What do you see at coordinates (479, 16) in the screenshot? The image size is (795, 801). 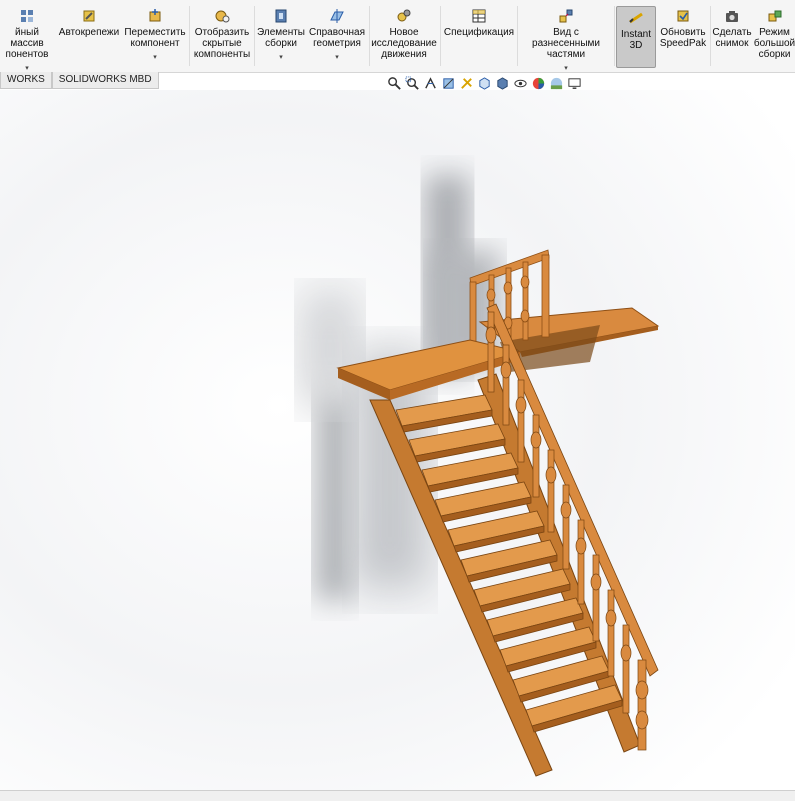 I see `table-icon` at bounding box center [479, 16].